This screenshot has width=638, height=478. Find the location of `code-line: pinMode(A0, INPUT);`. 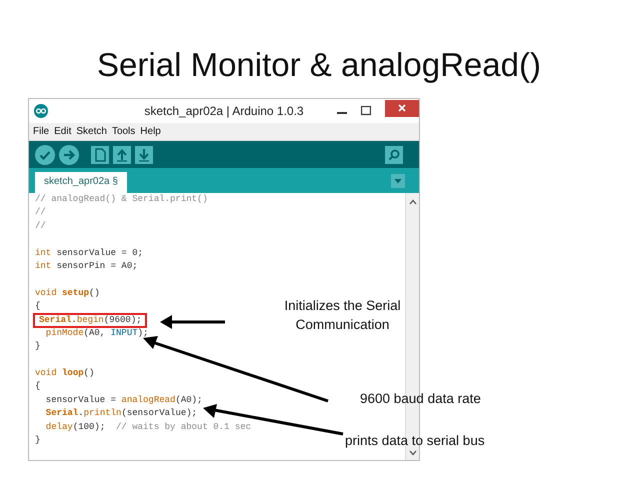

code-line: pinMode(A0, INPUT); is located at coordinates (96, 333).